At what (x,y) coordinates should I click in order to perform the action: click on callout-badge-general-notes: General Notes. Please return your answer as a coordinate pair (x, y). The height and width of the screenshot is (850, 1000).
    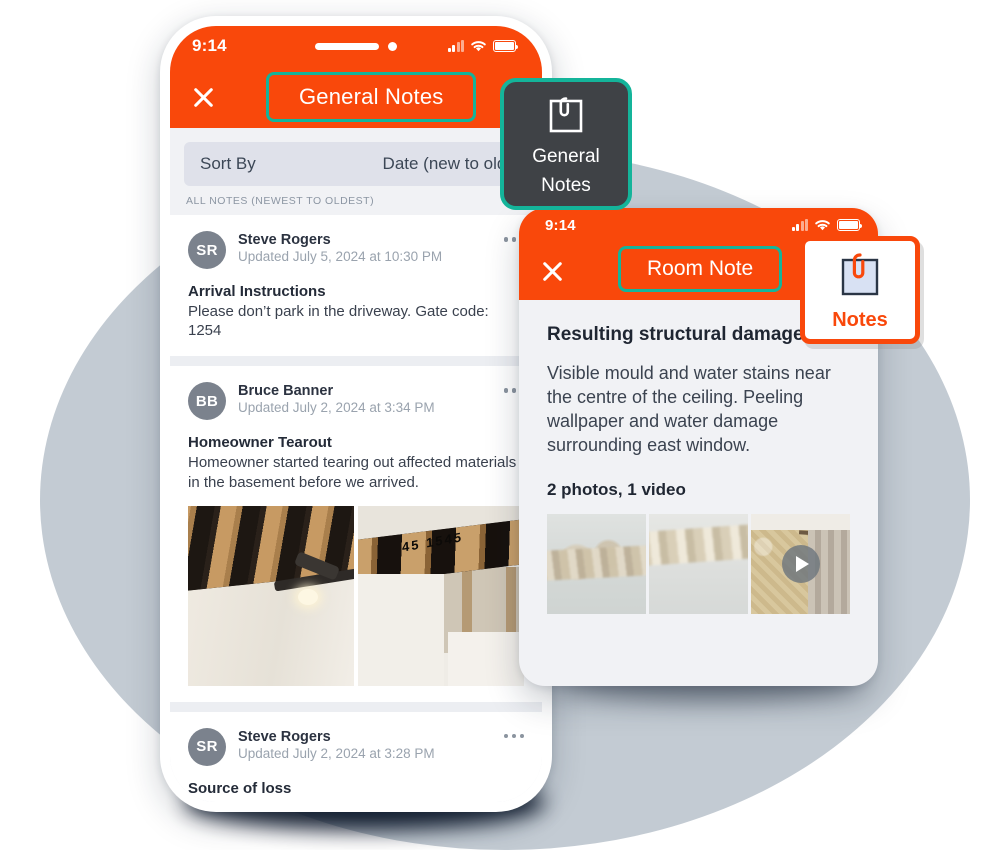
    Looking at the image, I should click on (566, 144).